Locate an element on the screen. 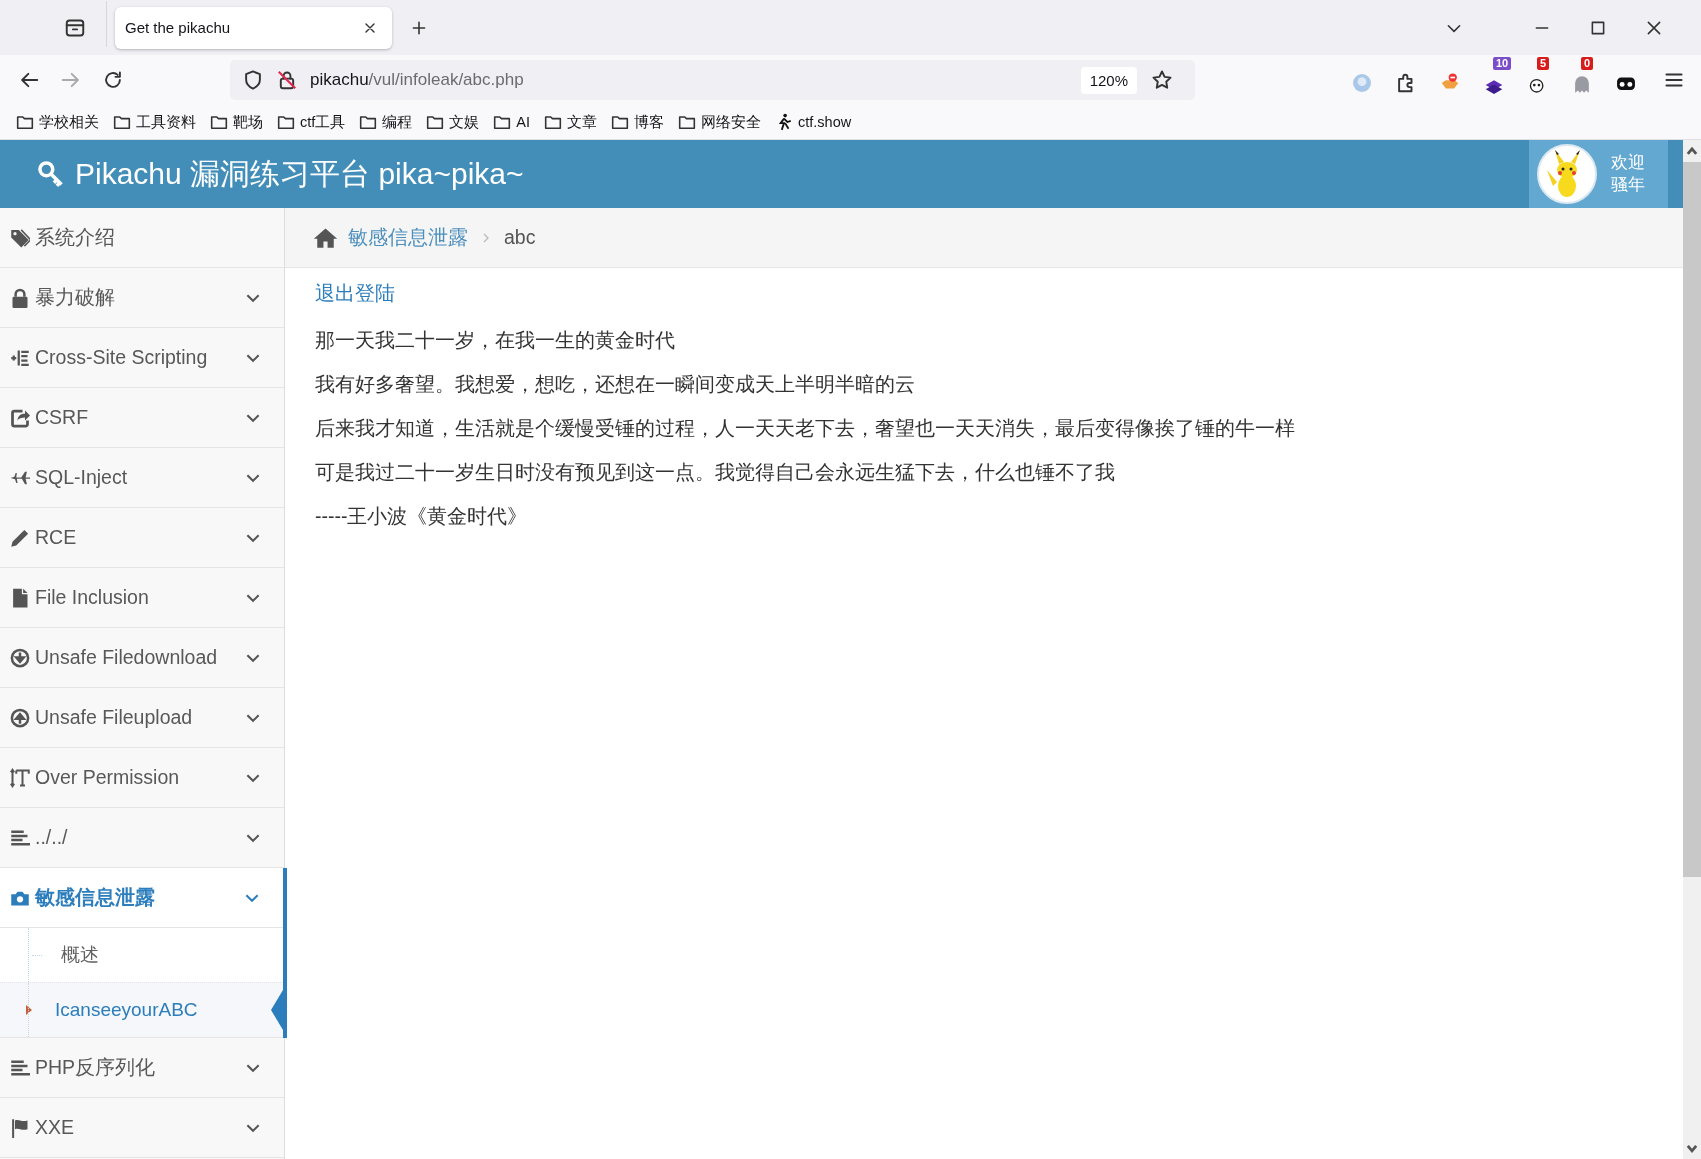  submenu-item: IcanseeyourABC is located at coordinates (141, 1009).